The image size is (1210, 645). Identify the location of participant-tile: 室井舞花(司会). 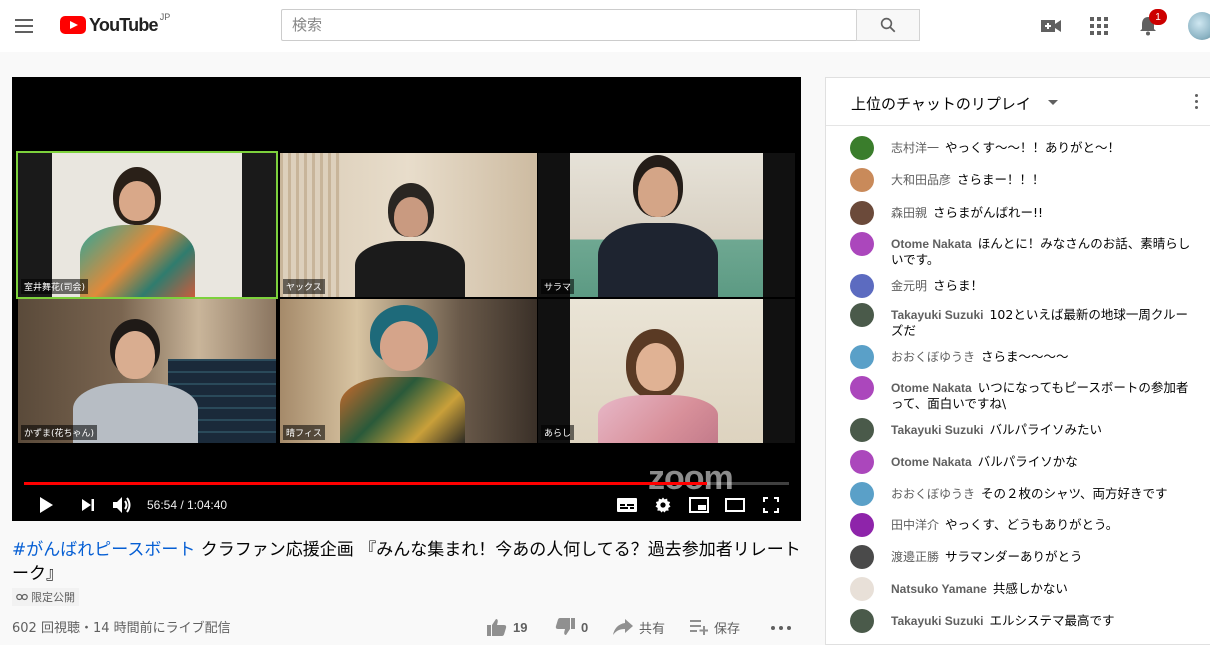
(147, 225).